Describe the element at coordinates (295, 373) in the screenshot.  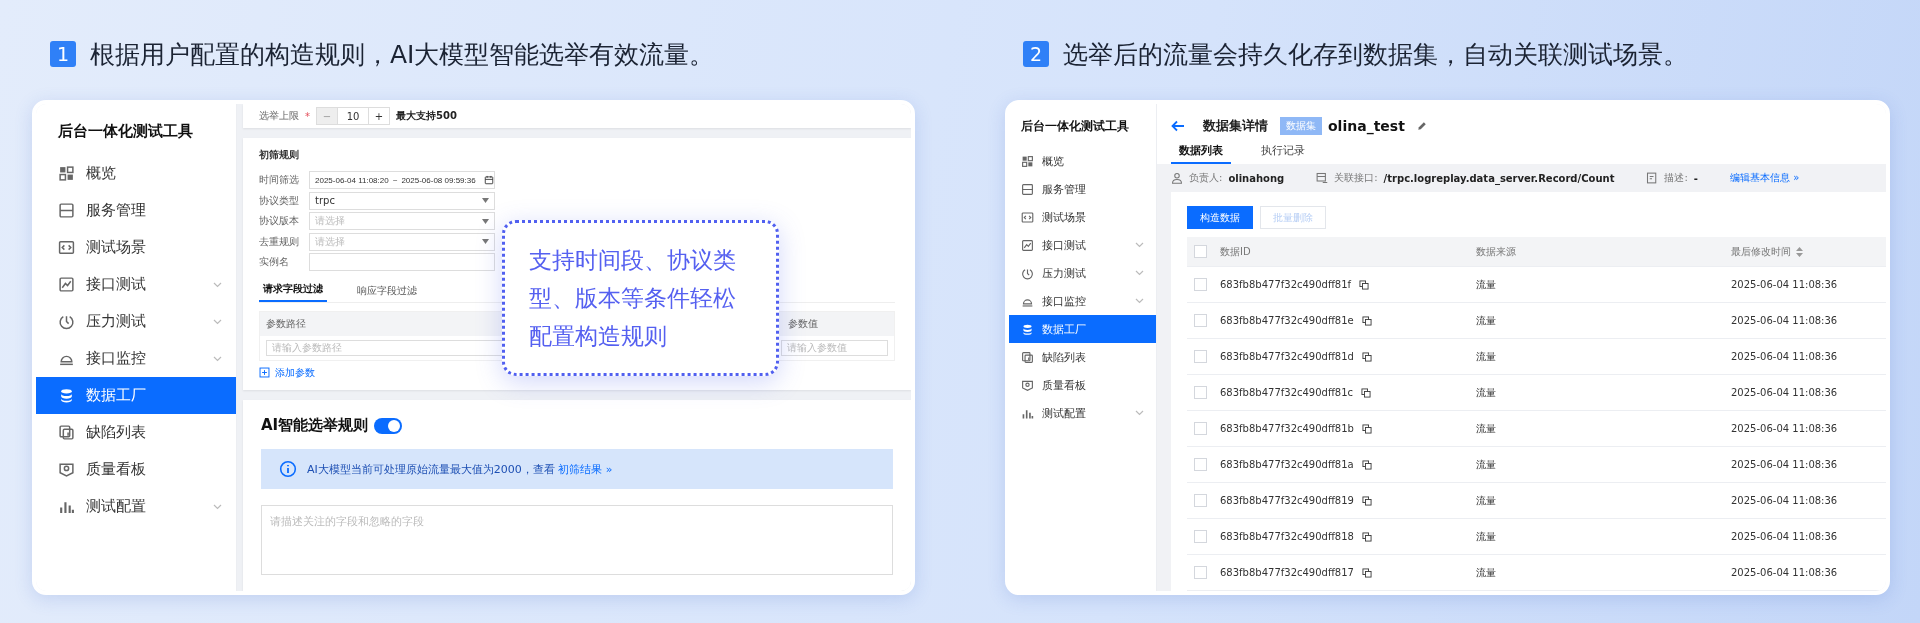
I see `add-param-link: 添加参数` at that location.